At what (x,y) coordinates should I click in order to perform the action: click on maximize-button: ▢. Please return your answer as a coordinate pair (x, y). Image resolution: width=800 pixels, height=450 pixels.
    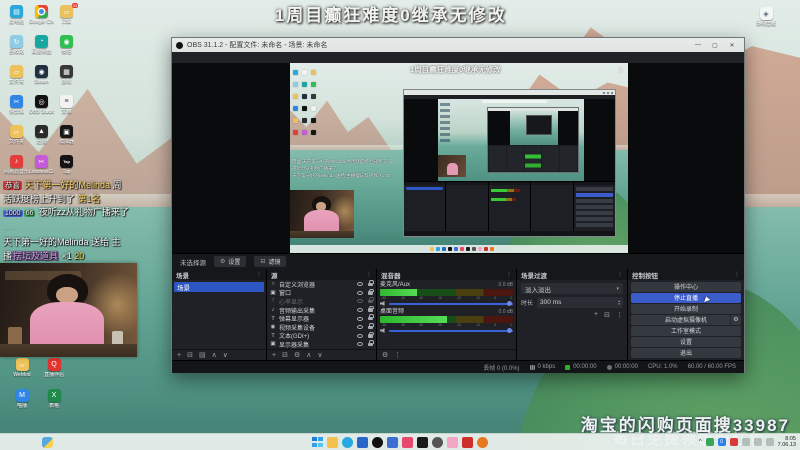
    Looking at the image, I should click on (715, 45).